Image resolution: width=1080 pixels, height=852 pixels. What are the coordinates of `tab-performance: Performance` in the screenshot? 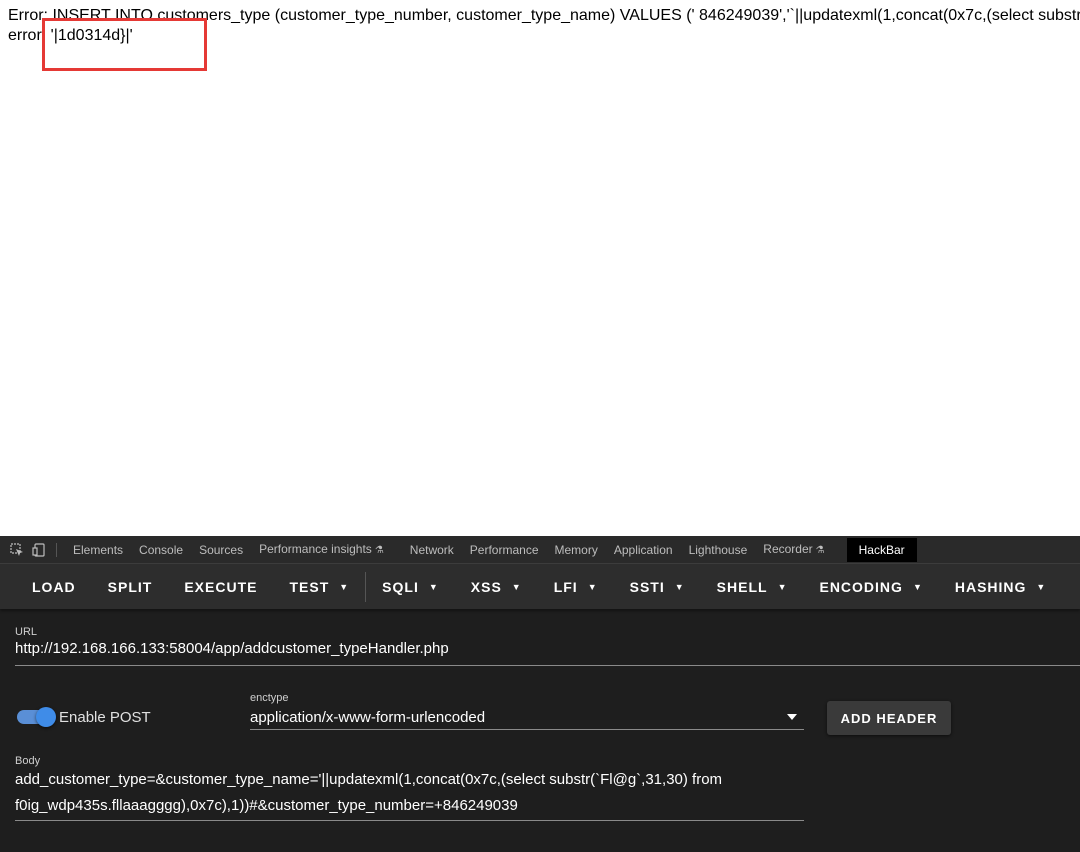 It's located at (504, 550).